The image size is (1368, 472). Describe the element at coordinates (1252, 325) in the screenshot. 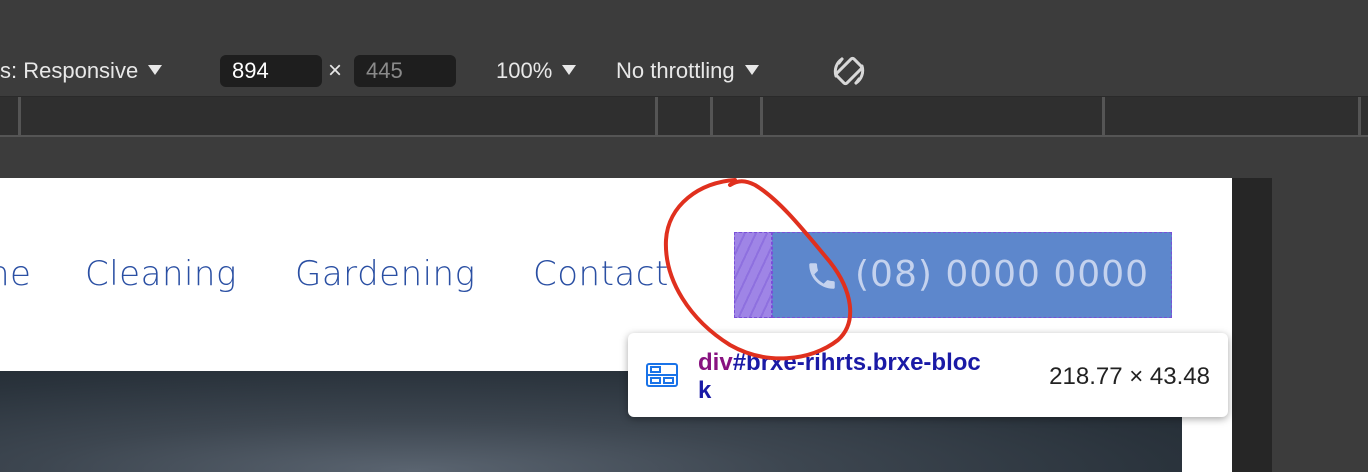

I see `scrollbar-track` at that location.